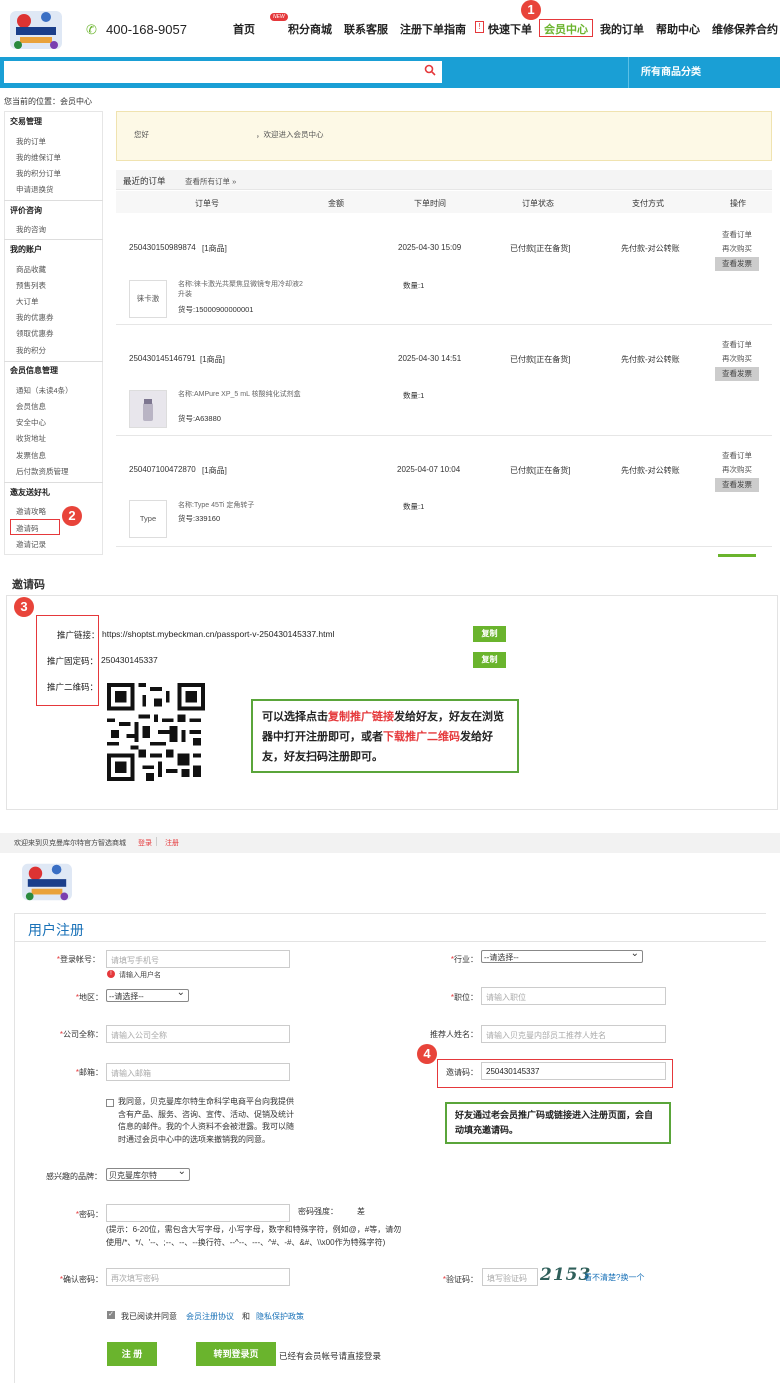 This screenshot has width=780, height=1386. Describe the element at coordinates (223, 72) in the screenshot. I see `search-input` at that location.